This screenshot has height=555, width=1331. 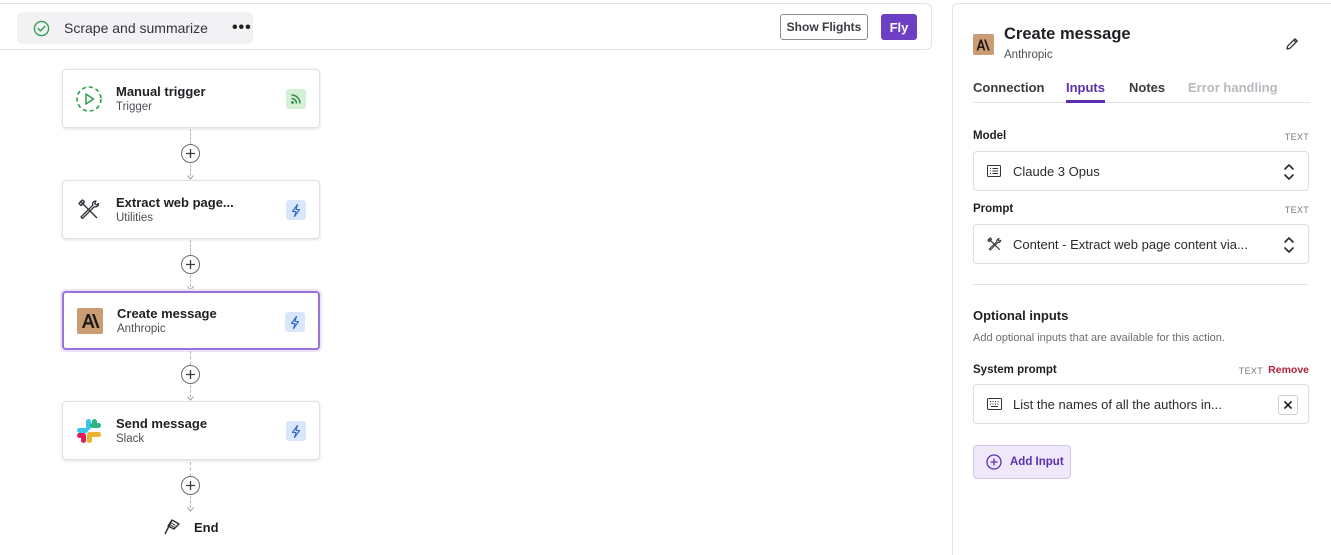 What do you see at coordinates (1250, 371) in the screenshot?
I see `system-prompt-type-tag: TEXT` at bounding box center [1250, 371].